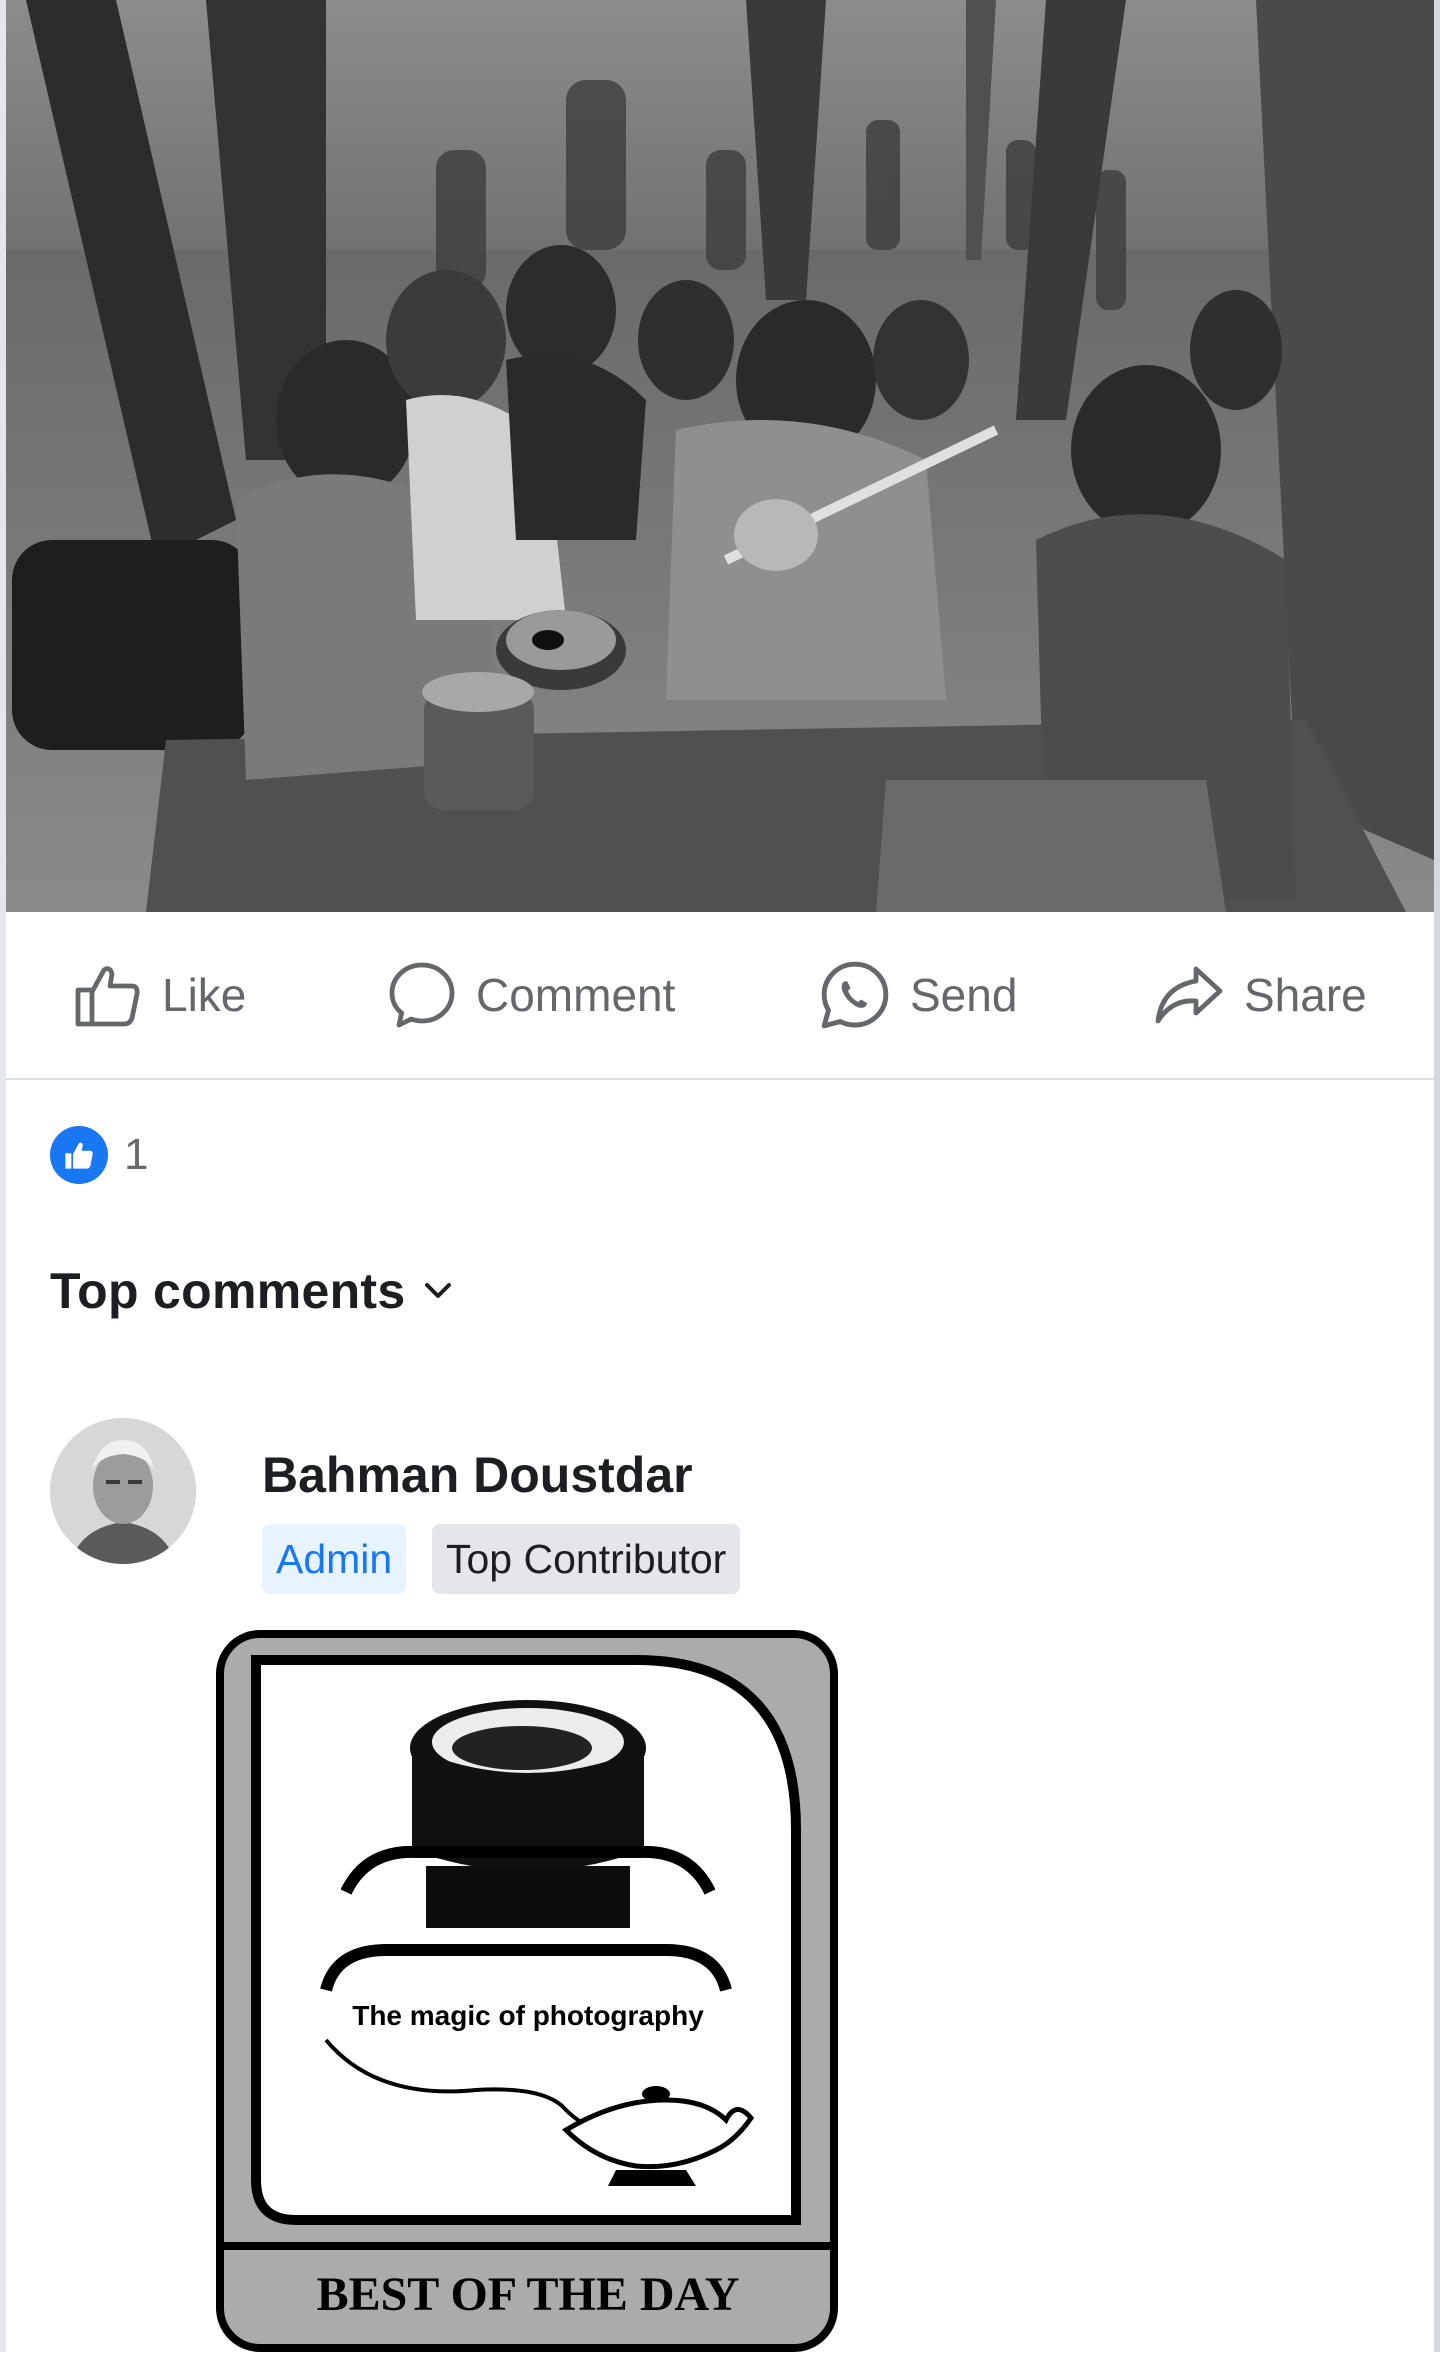 This screenshot has width=1440, height=2357. I want to click on reaction-summary: 1, so click(99, 1155).